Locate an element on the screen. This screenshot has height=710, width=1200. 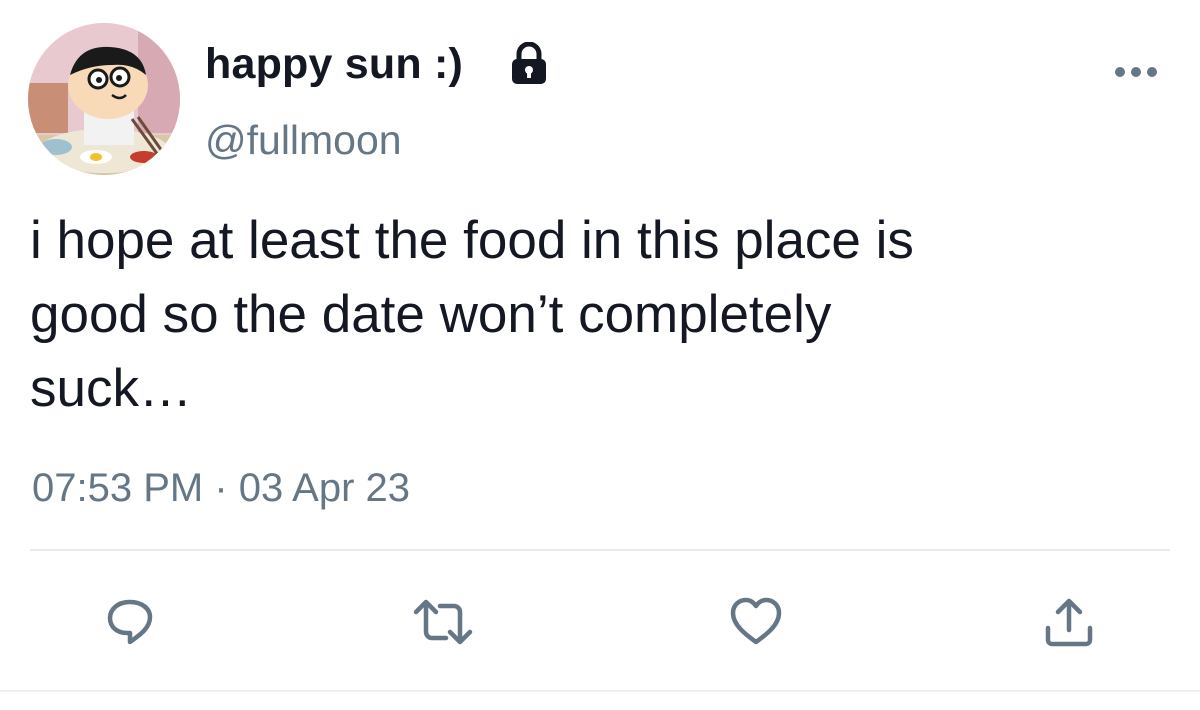
divider is located at coordinates (600, 550).